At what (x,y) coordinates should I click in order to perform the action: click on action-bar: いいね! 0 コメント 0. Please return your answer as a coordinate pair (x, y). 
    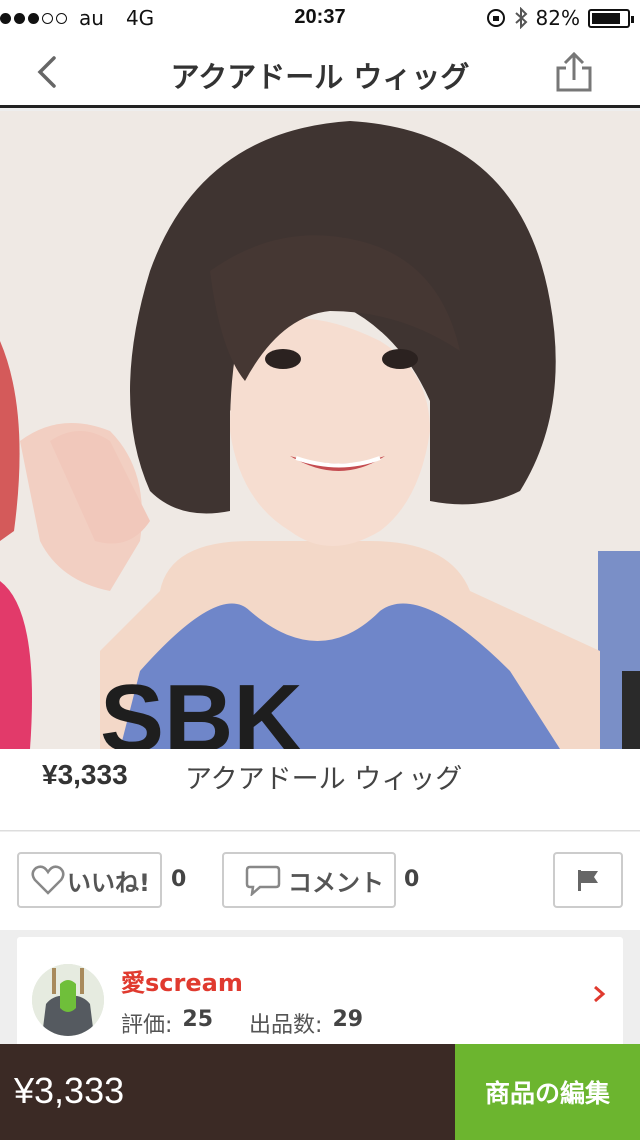
    Looking at the image, I should click on (320, 881).